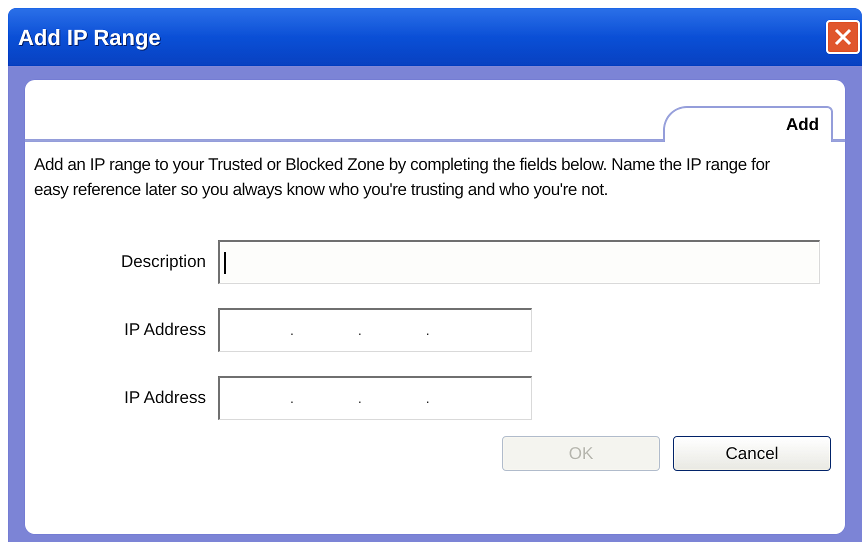 The width and height of the screenshot is (862, 542). What do you see at coordinates (163, 262) in the screenshot?
I see `field-label: Description` at bounding box center [163, 262].